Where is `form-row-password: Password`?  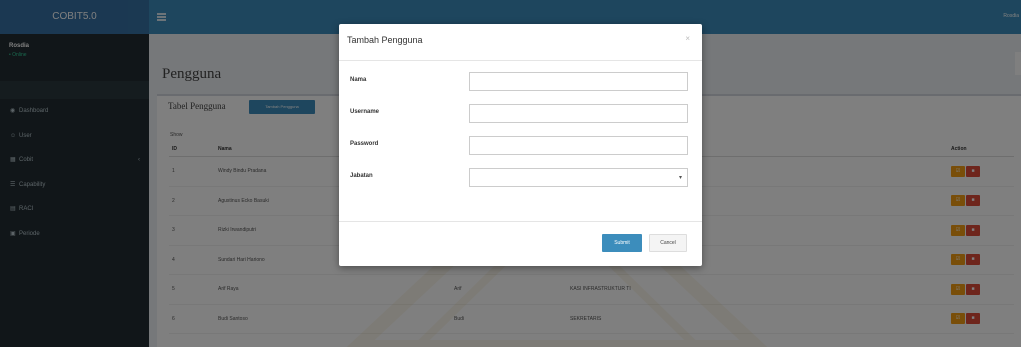 form-row-password: Password is located at coordinates (520, 146).